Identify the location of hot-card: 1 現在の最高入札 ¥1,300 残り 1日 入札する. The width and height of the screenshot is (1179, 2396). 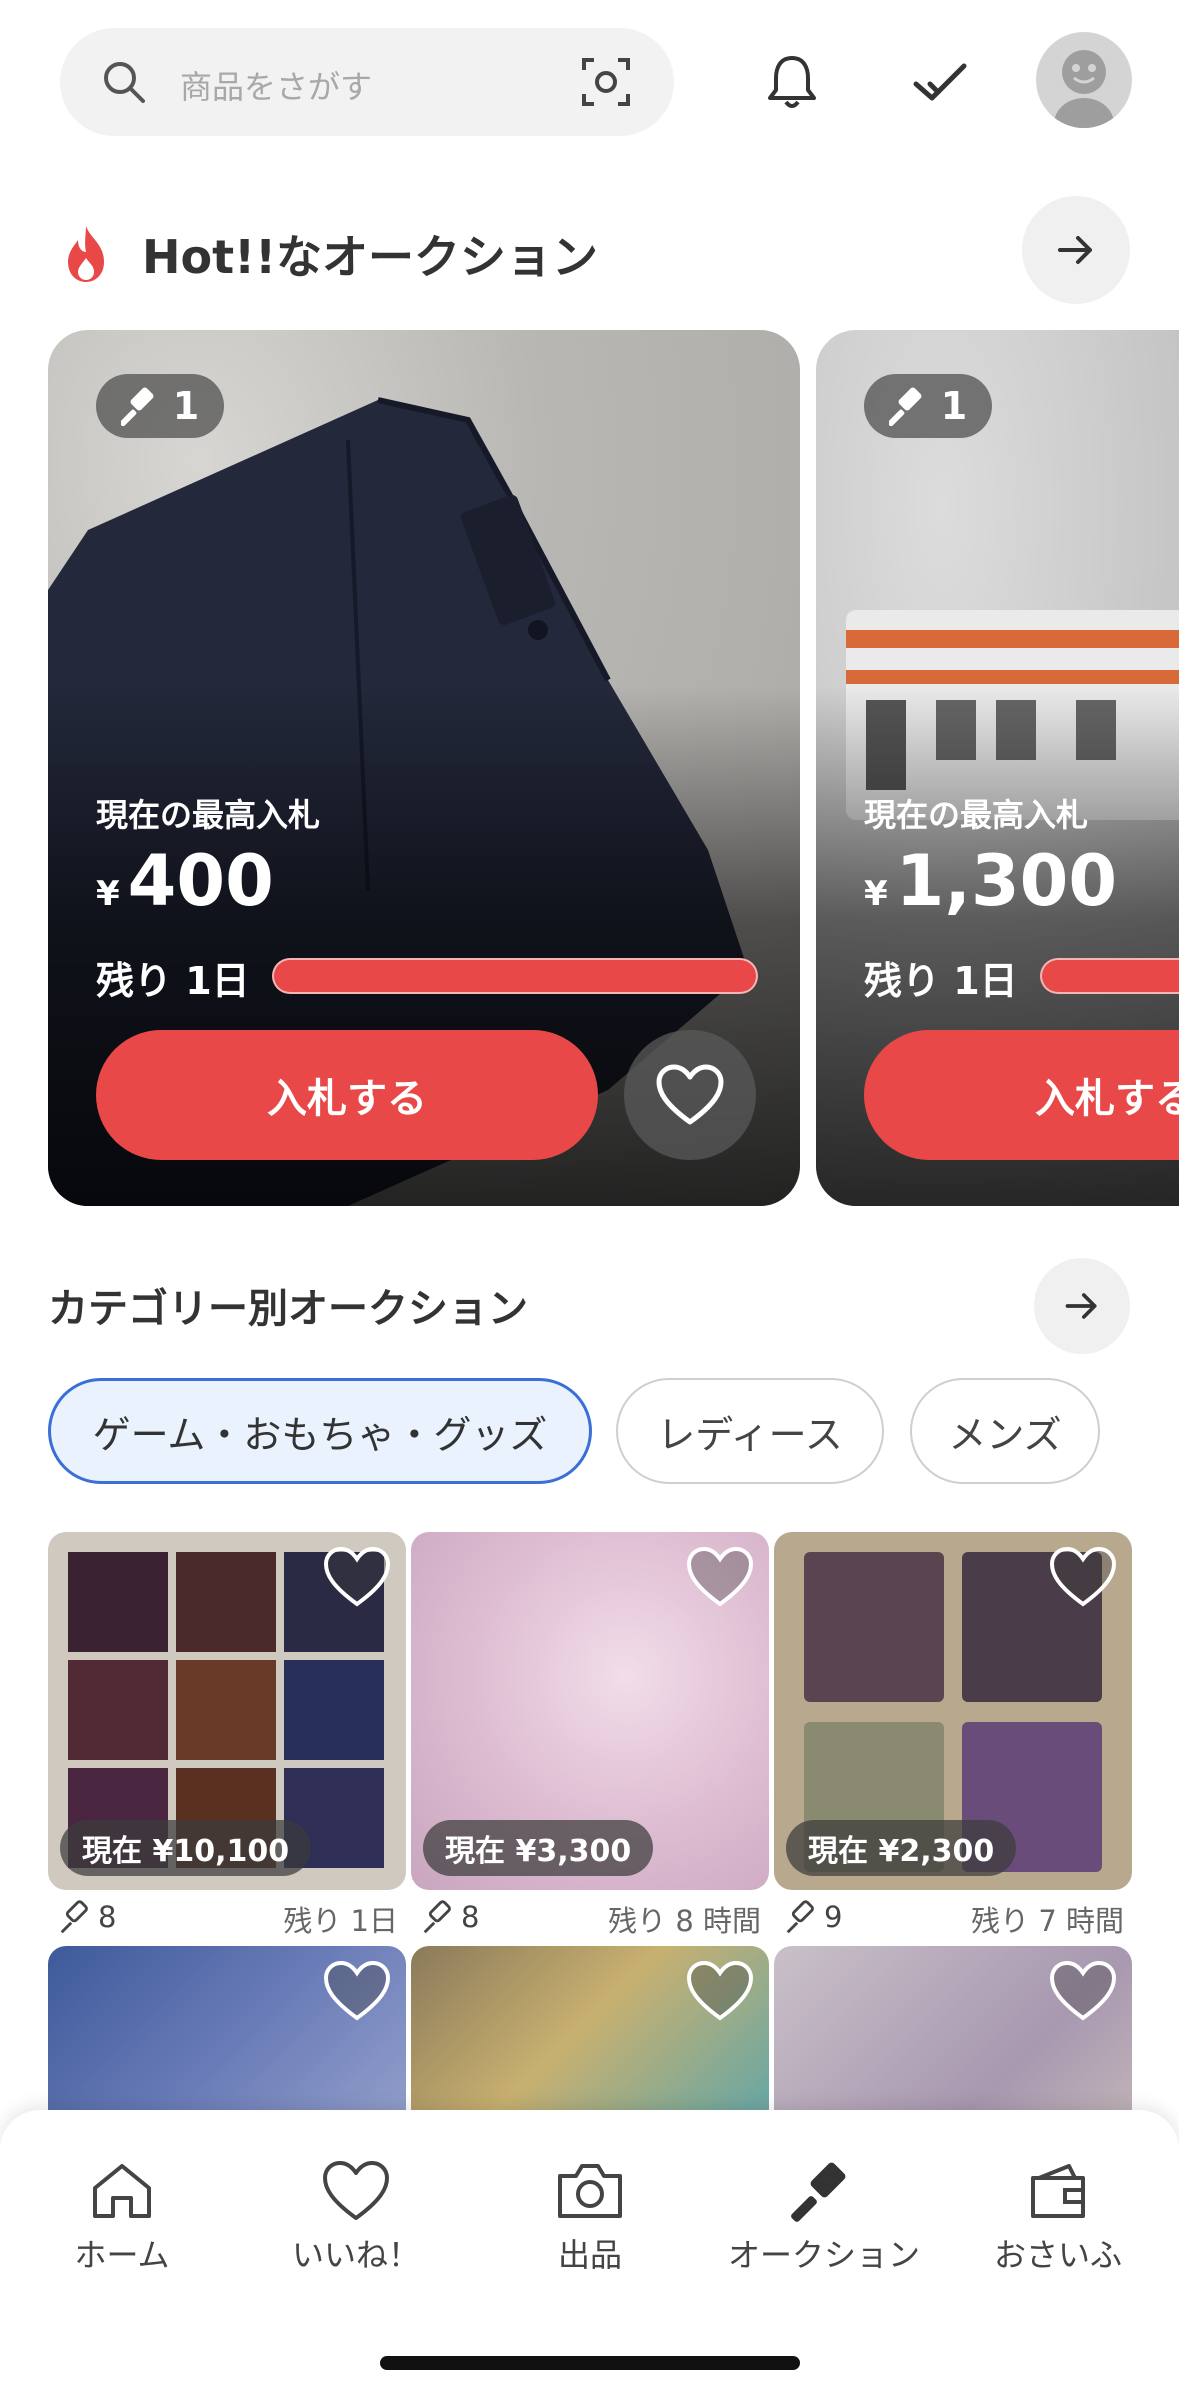
(997, 768).